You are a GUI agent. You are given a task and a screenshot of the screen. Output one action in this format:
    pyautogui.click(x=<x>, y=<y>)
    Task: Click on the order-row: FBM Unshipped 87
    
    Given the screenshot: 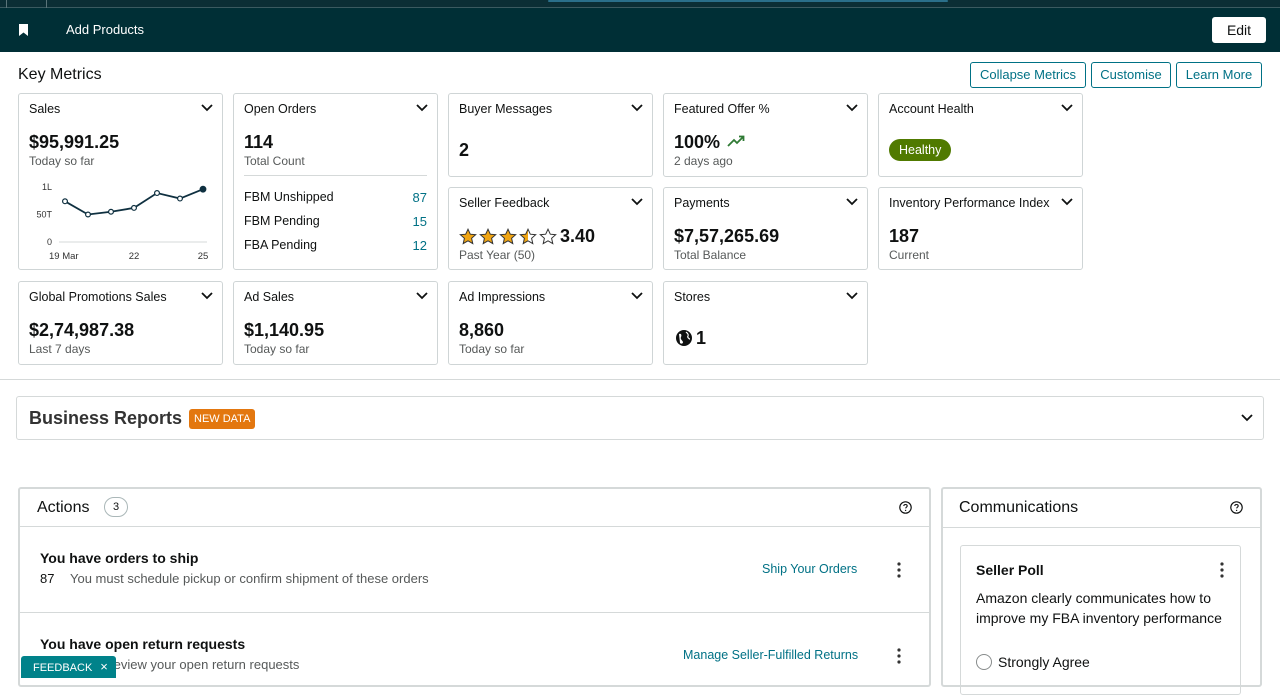 What is the action you would take?
    pyautogui.click(x=335, y=197)
    